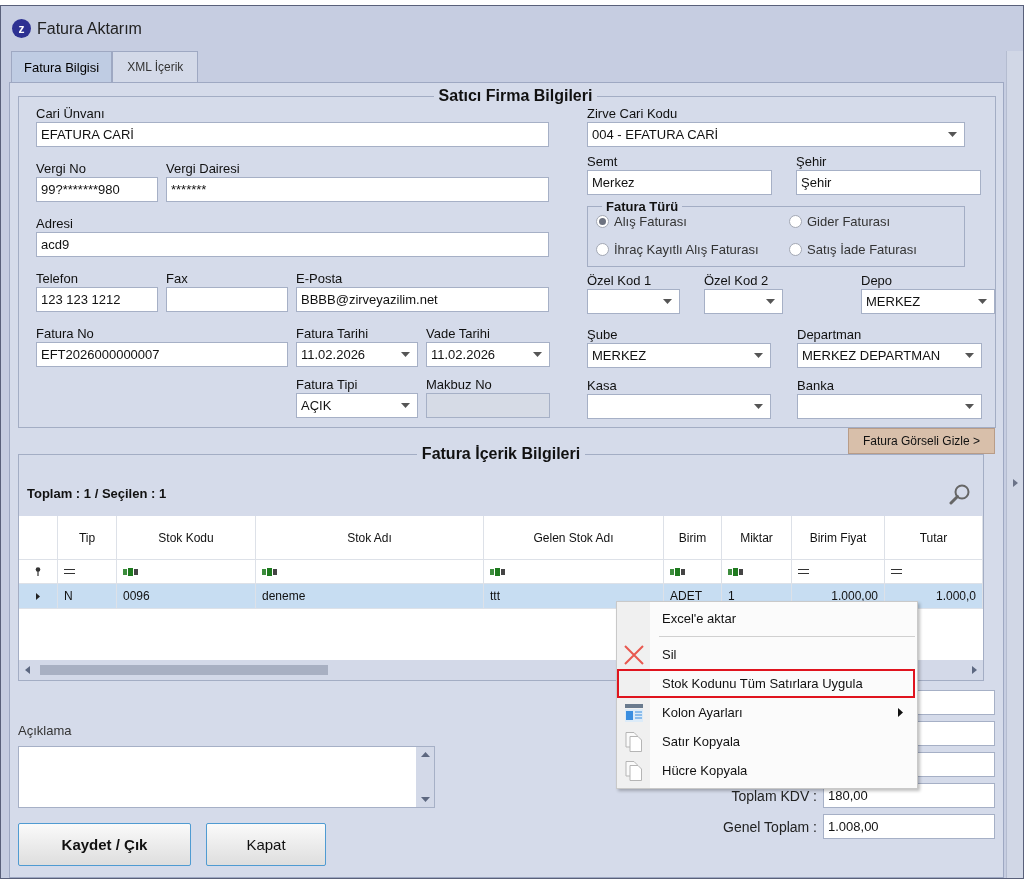  I want to click on radio-button: Satış İade Faturası, so click(872, 249).